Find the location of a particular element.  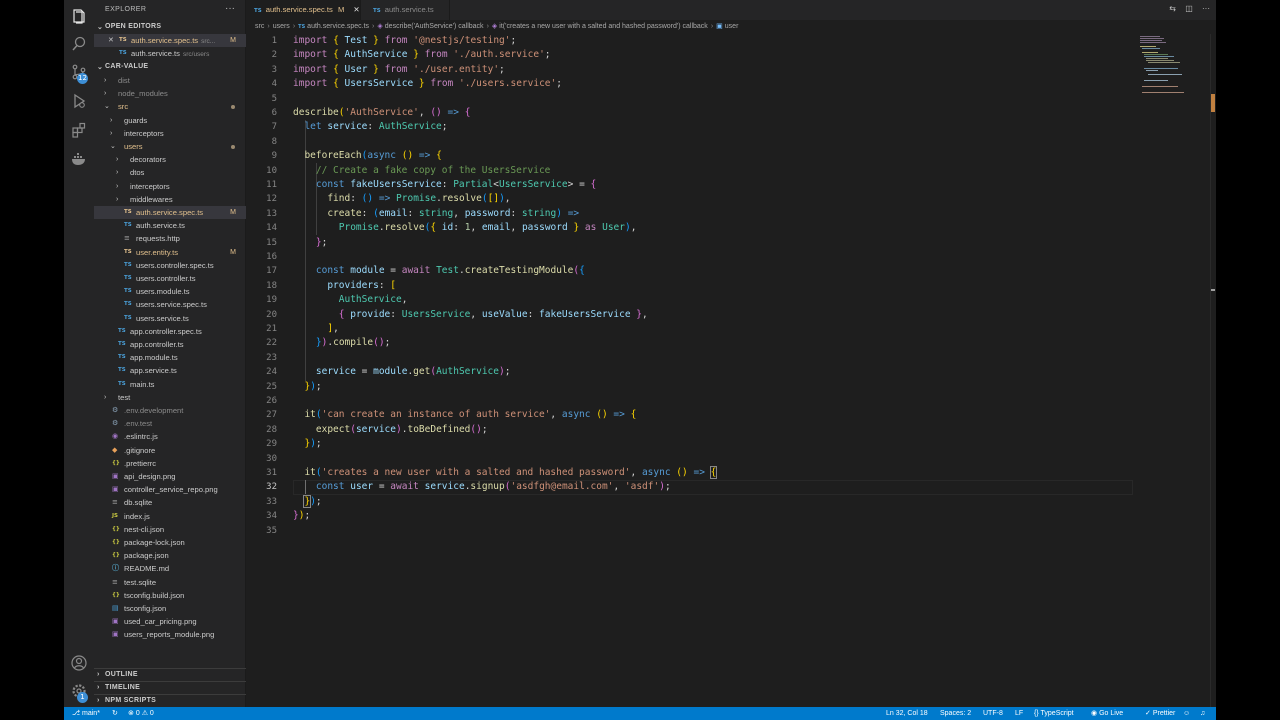

encoding: UTF-8 is located at coordinates (993, 713).